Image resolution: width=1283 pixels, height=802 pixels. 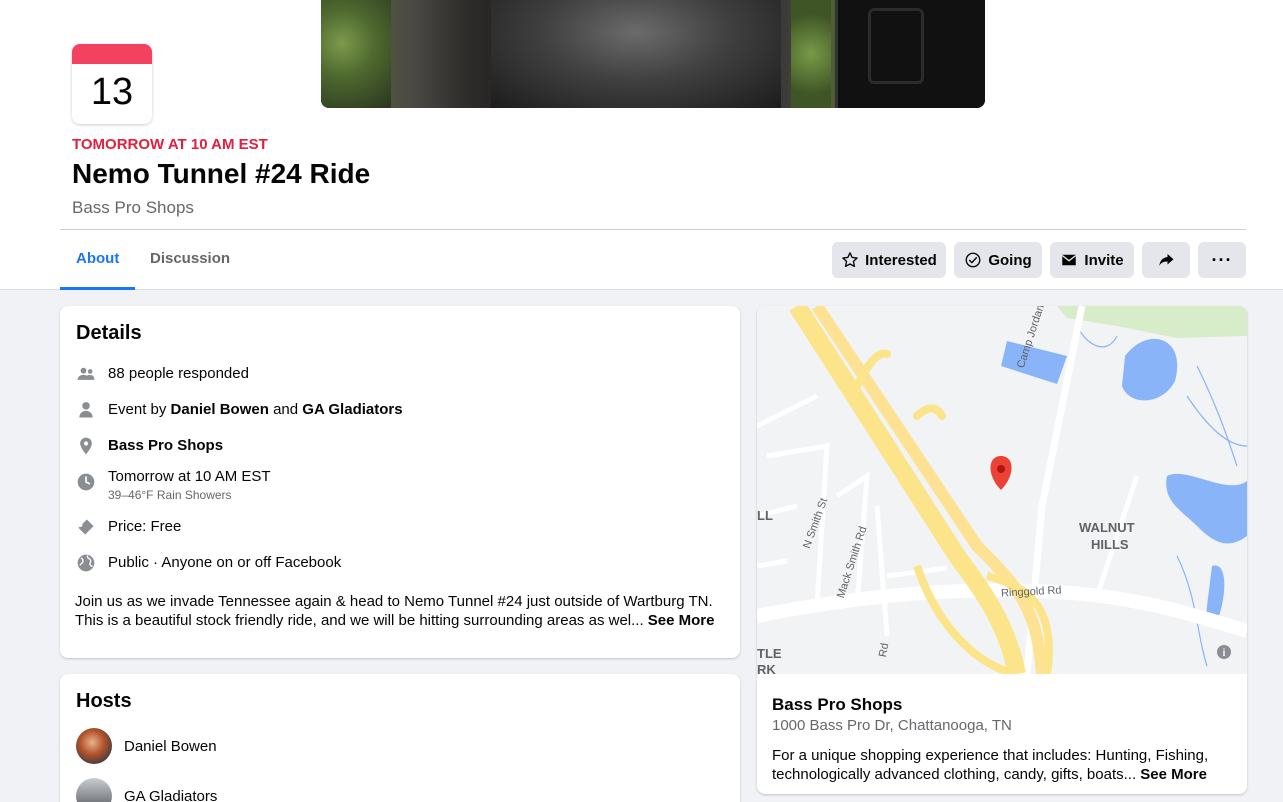 I want to click on invite-label: Invite, so click(x=1104, y=260).